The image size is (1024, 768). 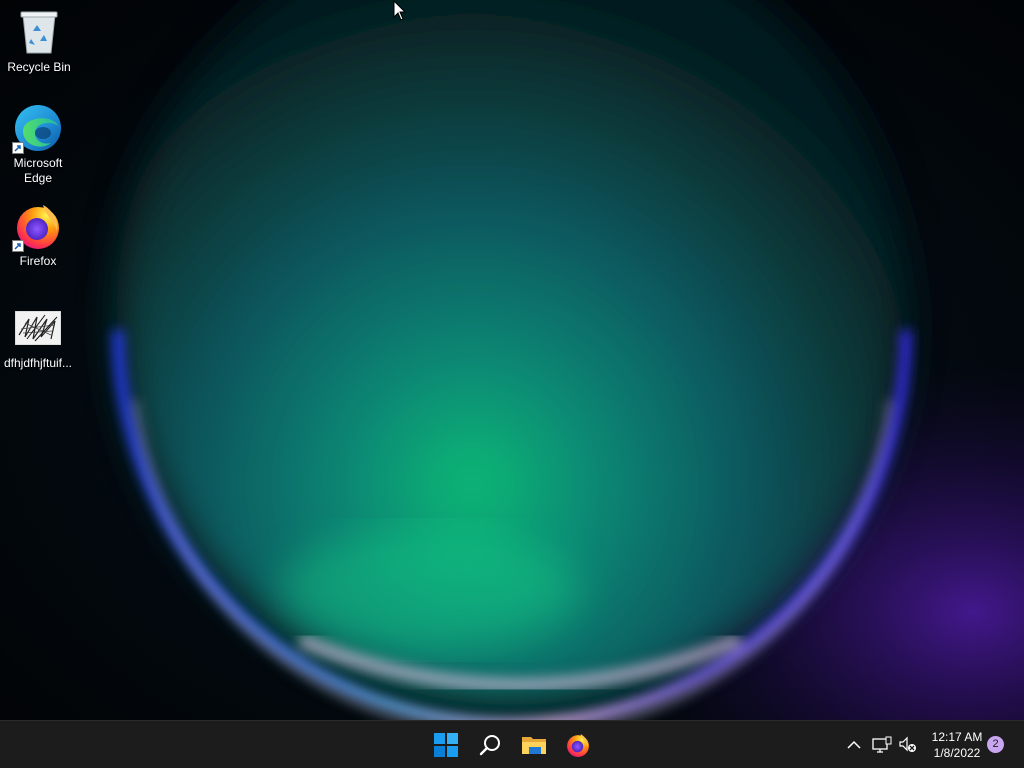 I want to click on image-thumbnail-icon, so click(x=38, y=328).